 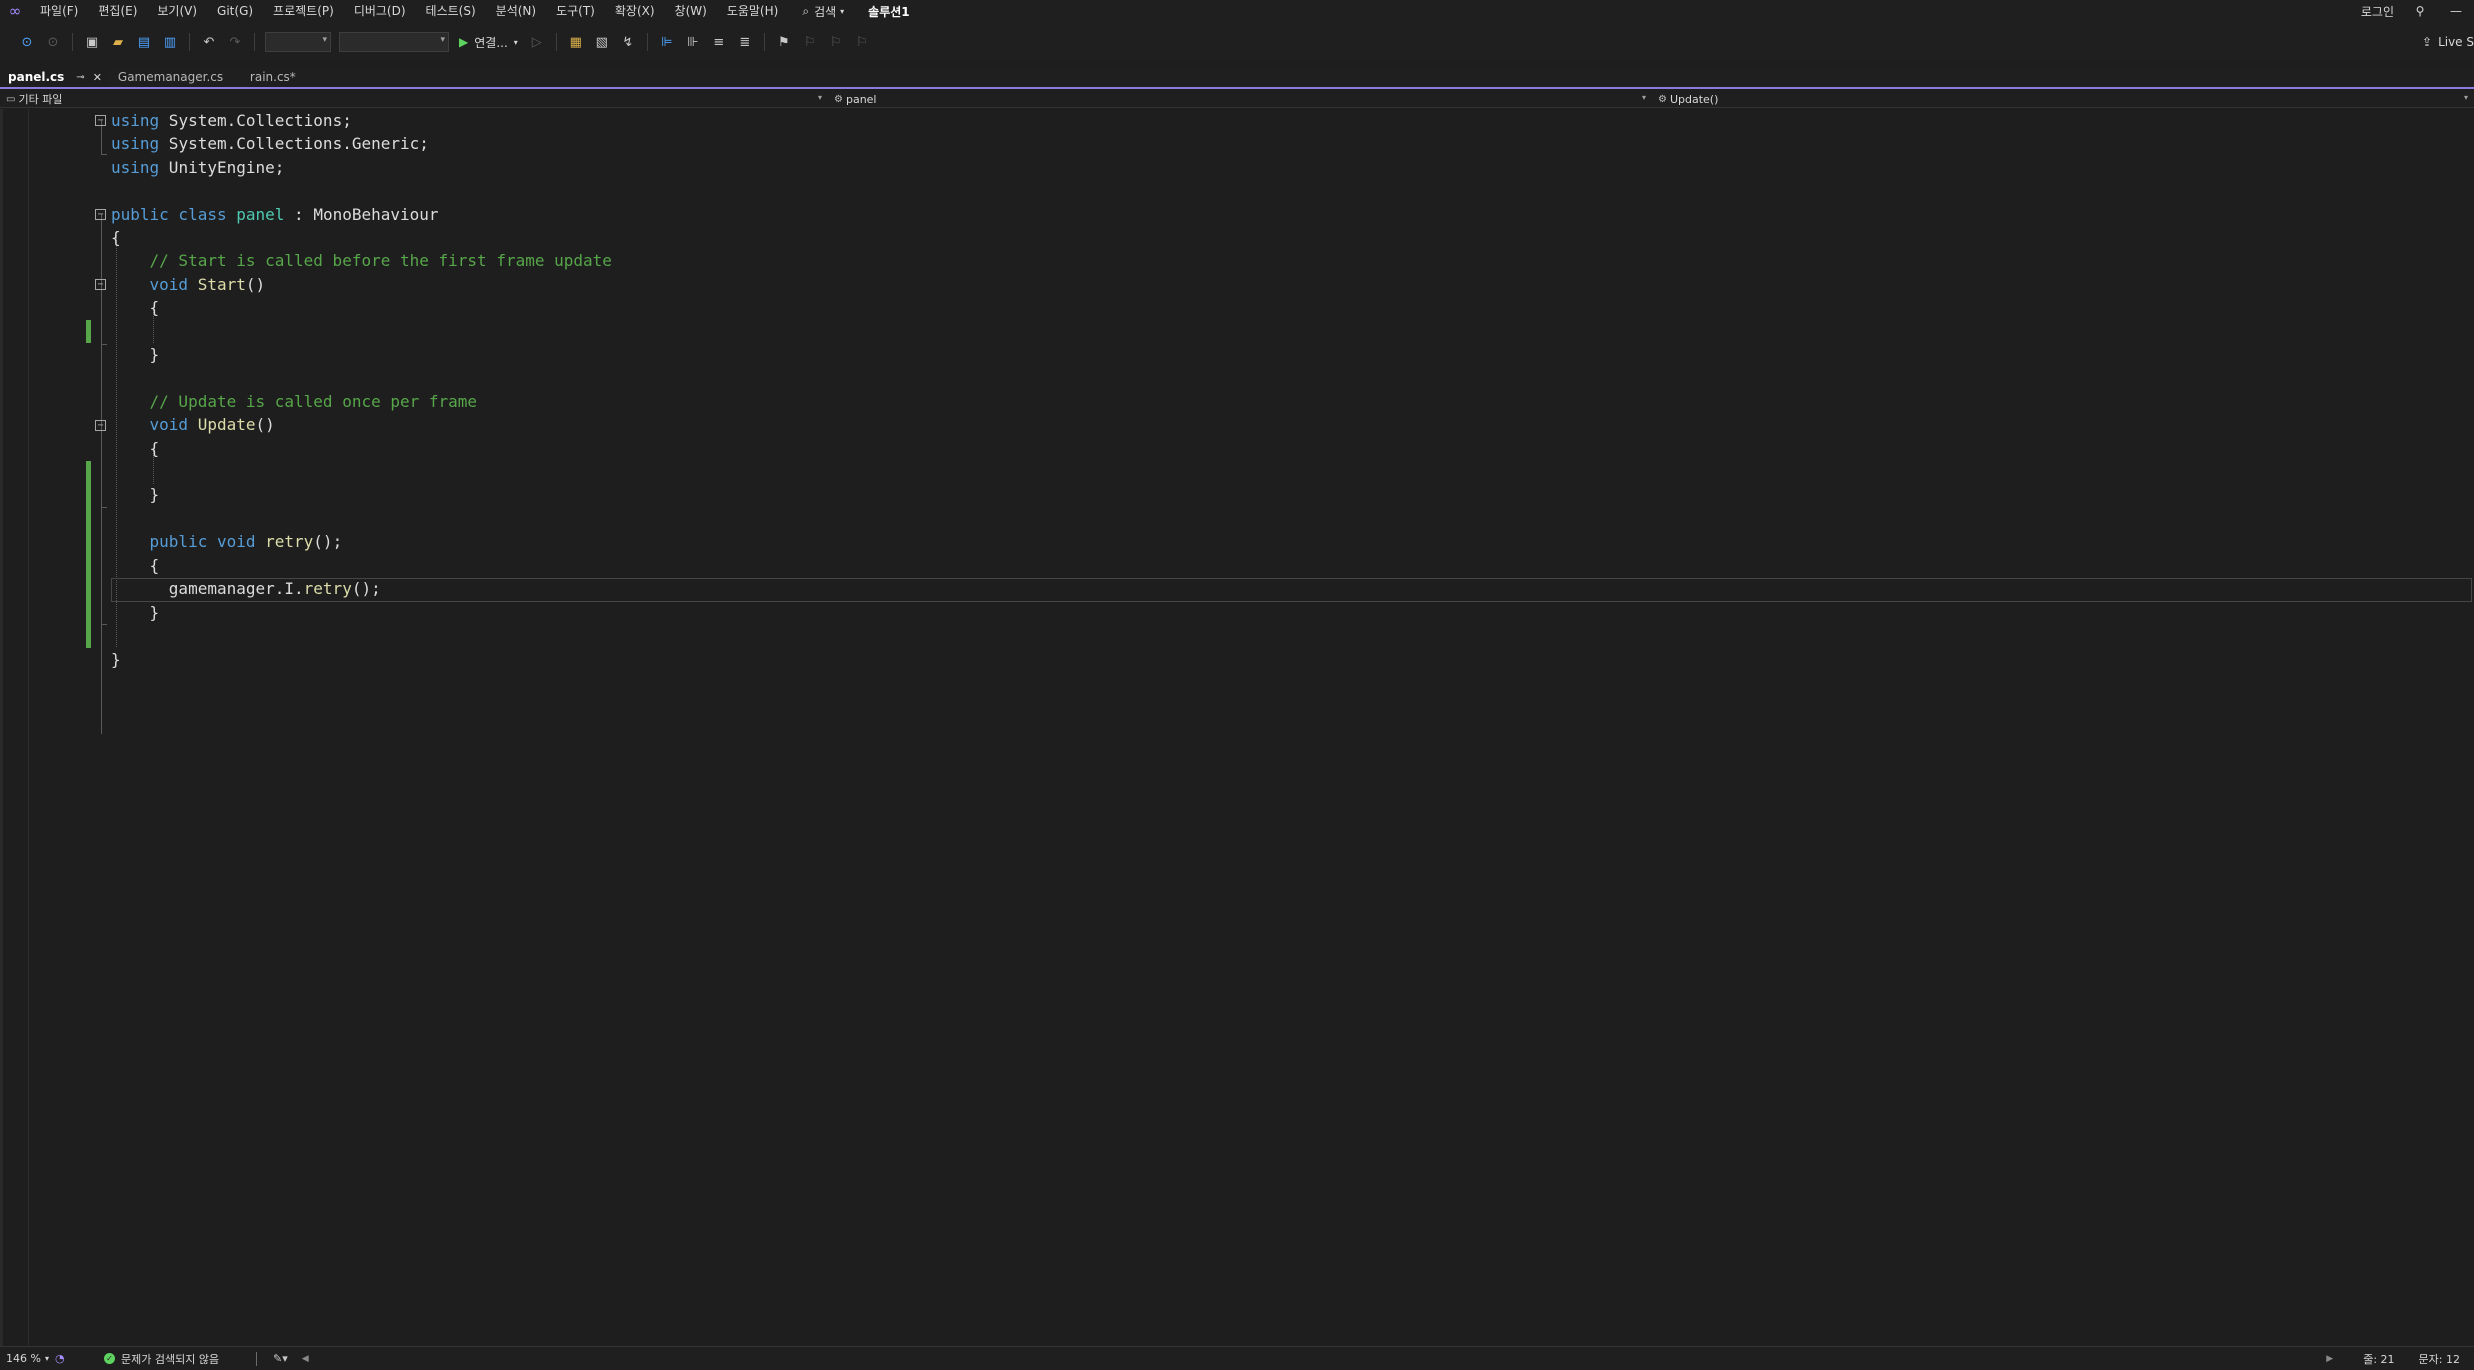 What do you see at coordinates (53, 42) in the screenshot?
I see `forward-navigate-icon: ⊙` at bounding box center [53, 42].